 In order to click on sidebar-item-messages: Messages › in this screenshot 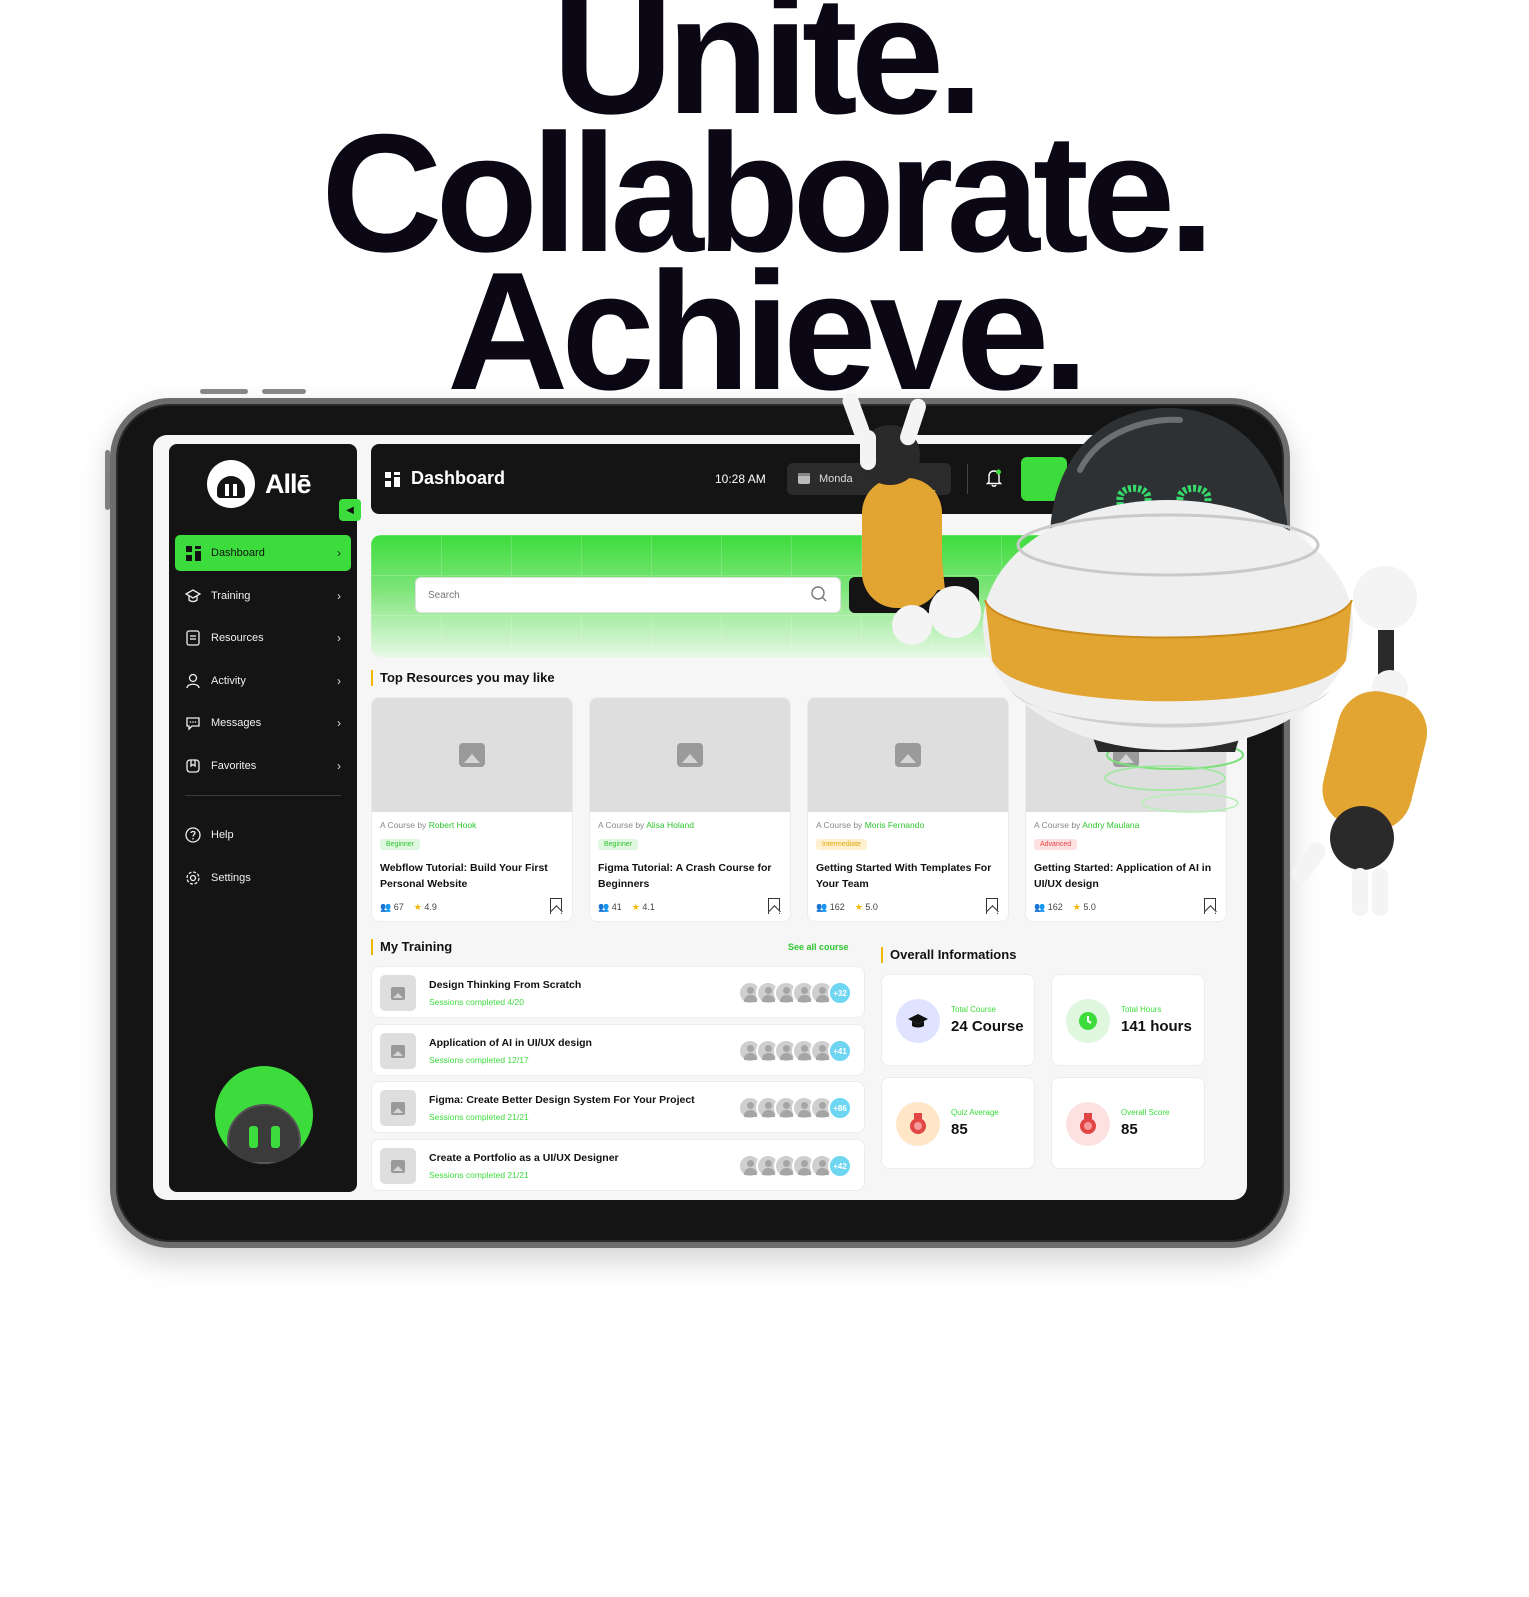, I will do `click(263, 723)`.